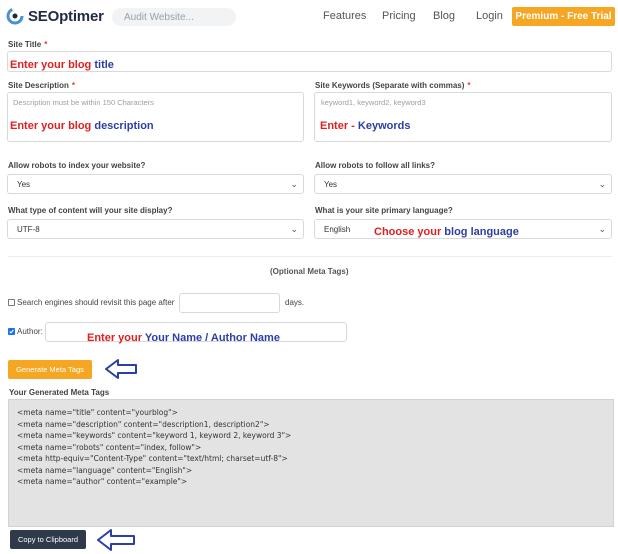 This screenshot has height=554, width=618. I want to click on author-annotation: Enter your Your Name / Author Name, so click(183, 338).